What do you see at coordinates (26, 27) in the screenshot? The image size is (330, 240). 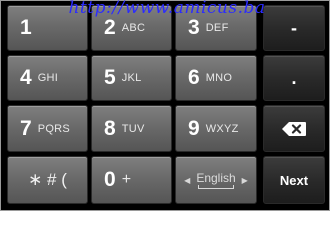 I see `key-1-digit: 1` at bounding box center [26, 27].